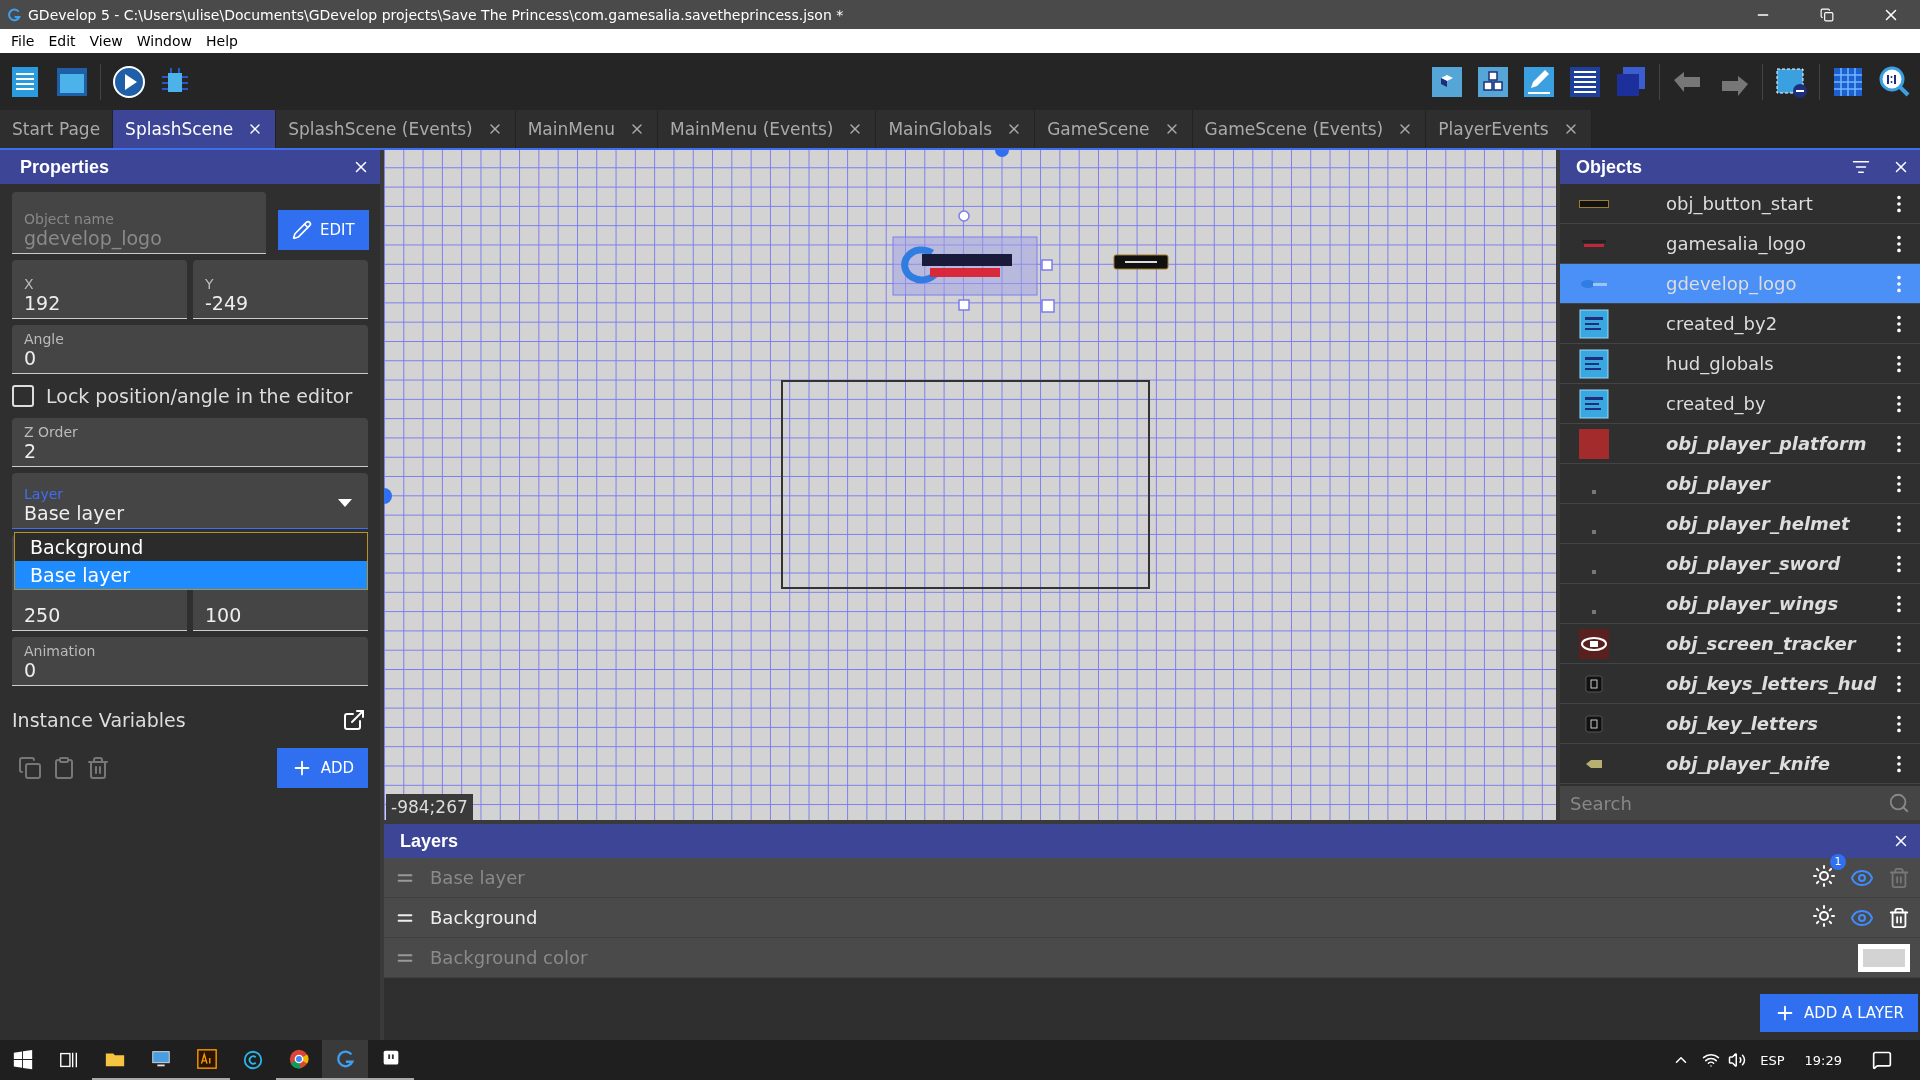 This screenshot has height=1080, width=1920. Describe the element at coordinates (99, 720) in the screenshot. I see `section-title: Instance Variables` at that location.